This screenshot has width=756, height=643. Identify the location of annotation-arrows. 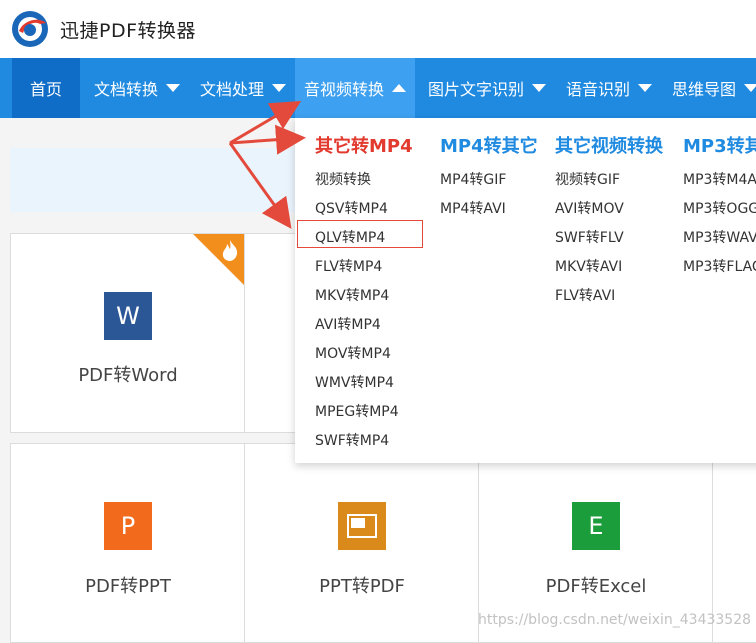
(267, 164).